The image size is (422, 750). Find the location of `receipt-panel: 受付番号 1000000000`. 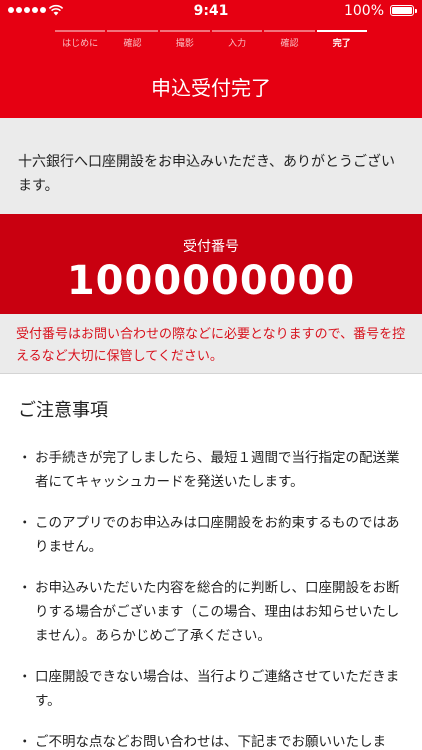

receipt-panel: 受付番号 1000000000 is located at coordinates (211, 264).